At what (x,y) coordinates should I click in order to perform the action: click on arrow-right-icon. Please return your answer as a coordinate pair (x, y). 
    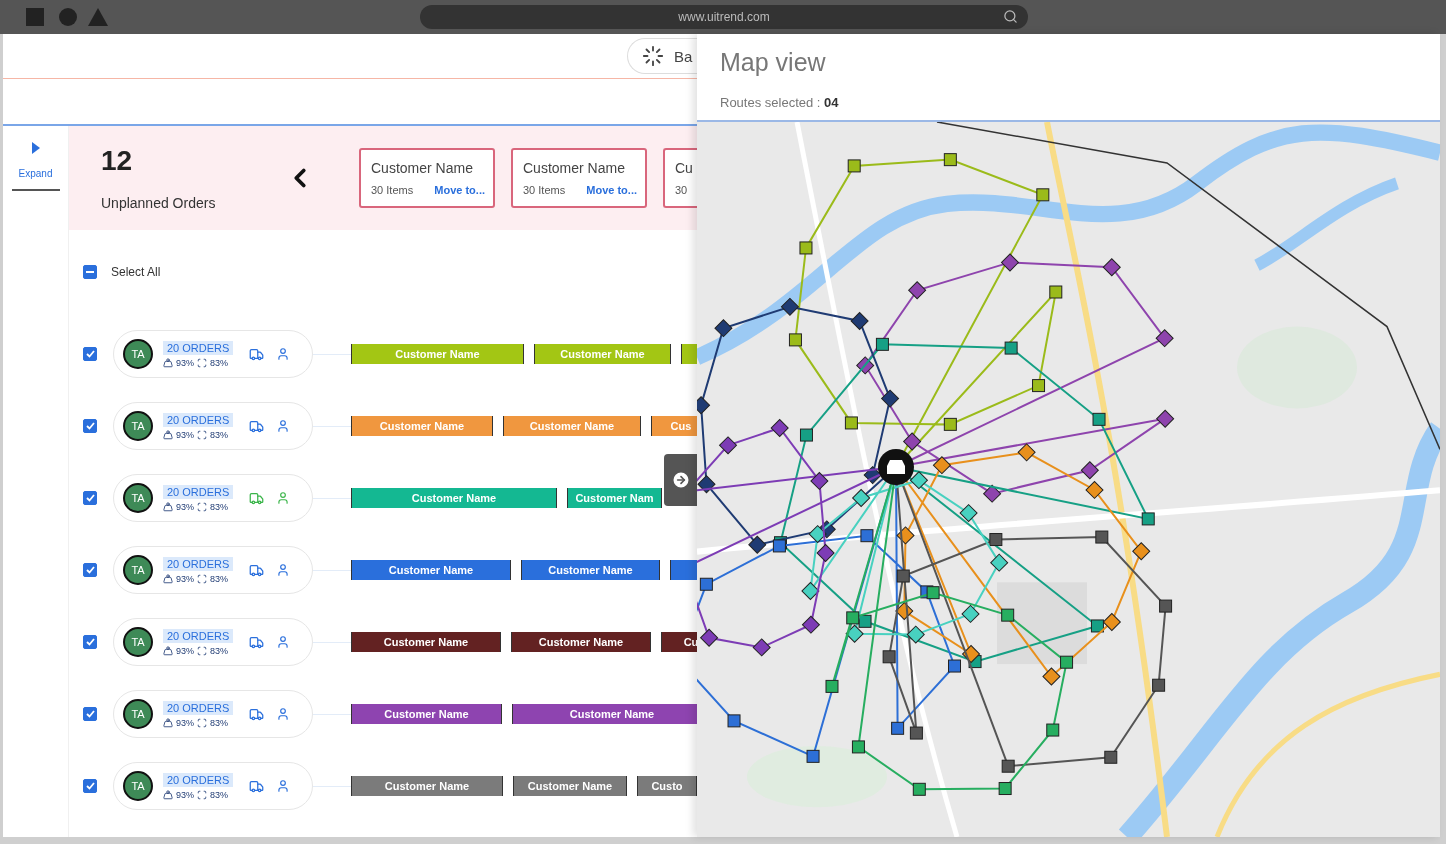
    Looking at the image, I should click on (680, 480).